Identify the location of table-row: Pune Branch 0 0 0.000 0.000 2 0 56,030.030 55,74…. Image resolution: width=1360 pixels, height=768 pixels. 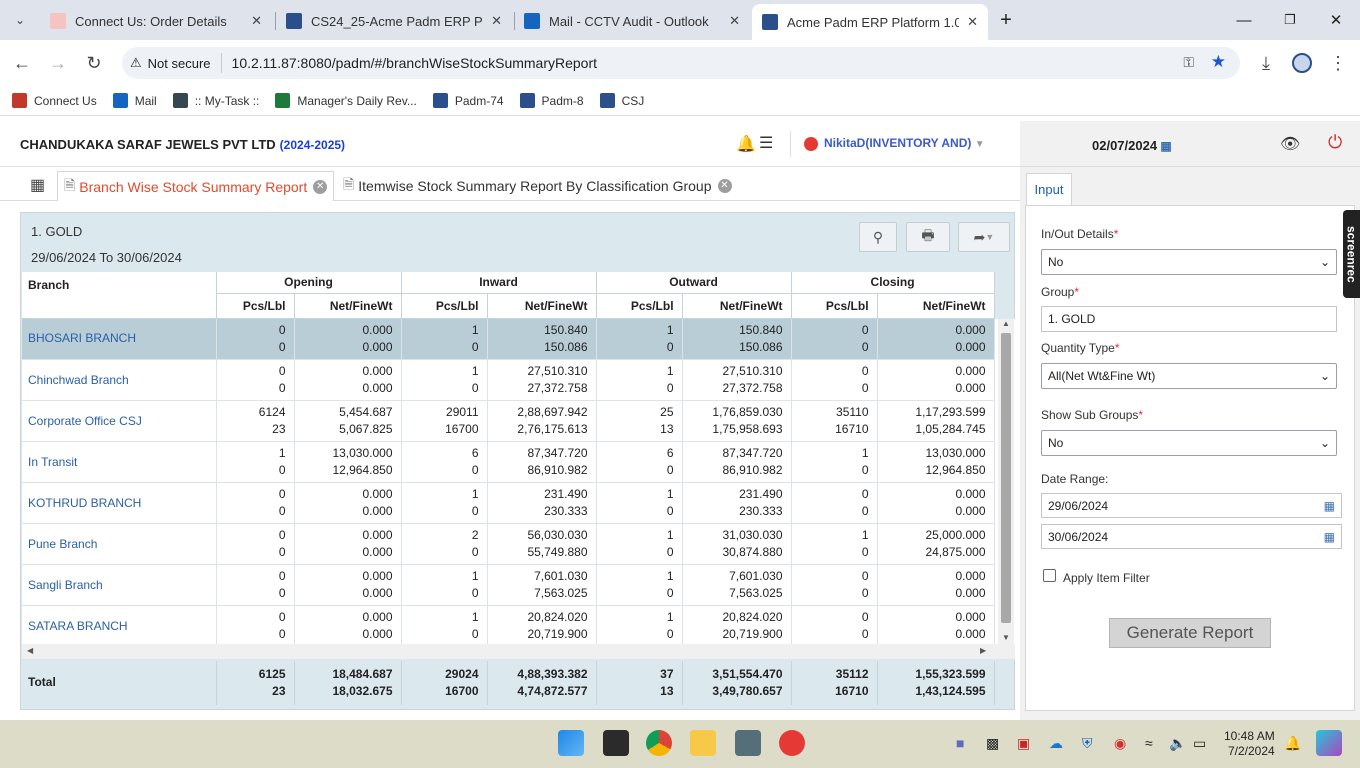
(508, 544).